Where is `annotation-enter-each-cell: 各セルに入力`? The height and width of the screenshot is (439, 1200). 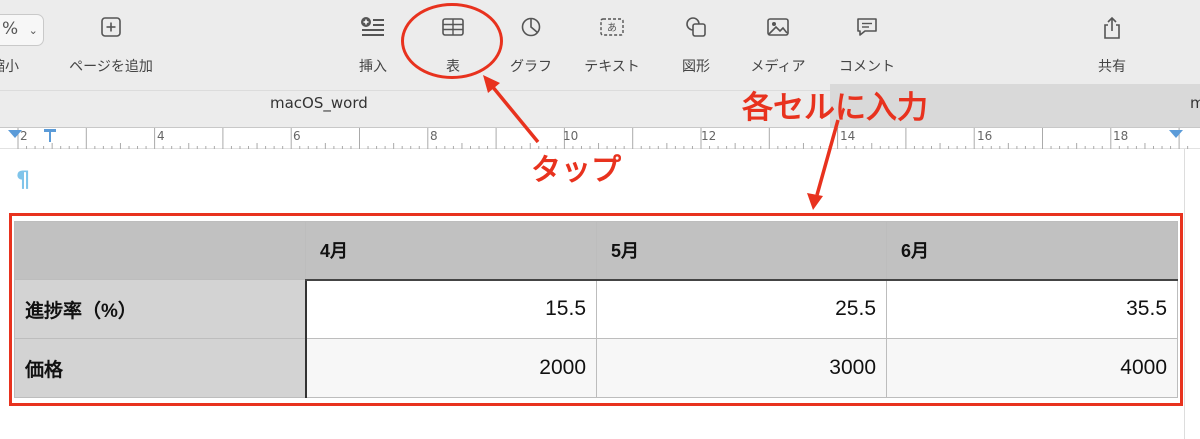
annotation-enter-each-cell: 各セルに入力 is located at coordinates (835, 108).